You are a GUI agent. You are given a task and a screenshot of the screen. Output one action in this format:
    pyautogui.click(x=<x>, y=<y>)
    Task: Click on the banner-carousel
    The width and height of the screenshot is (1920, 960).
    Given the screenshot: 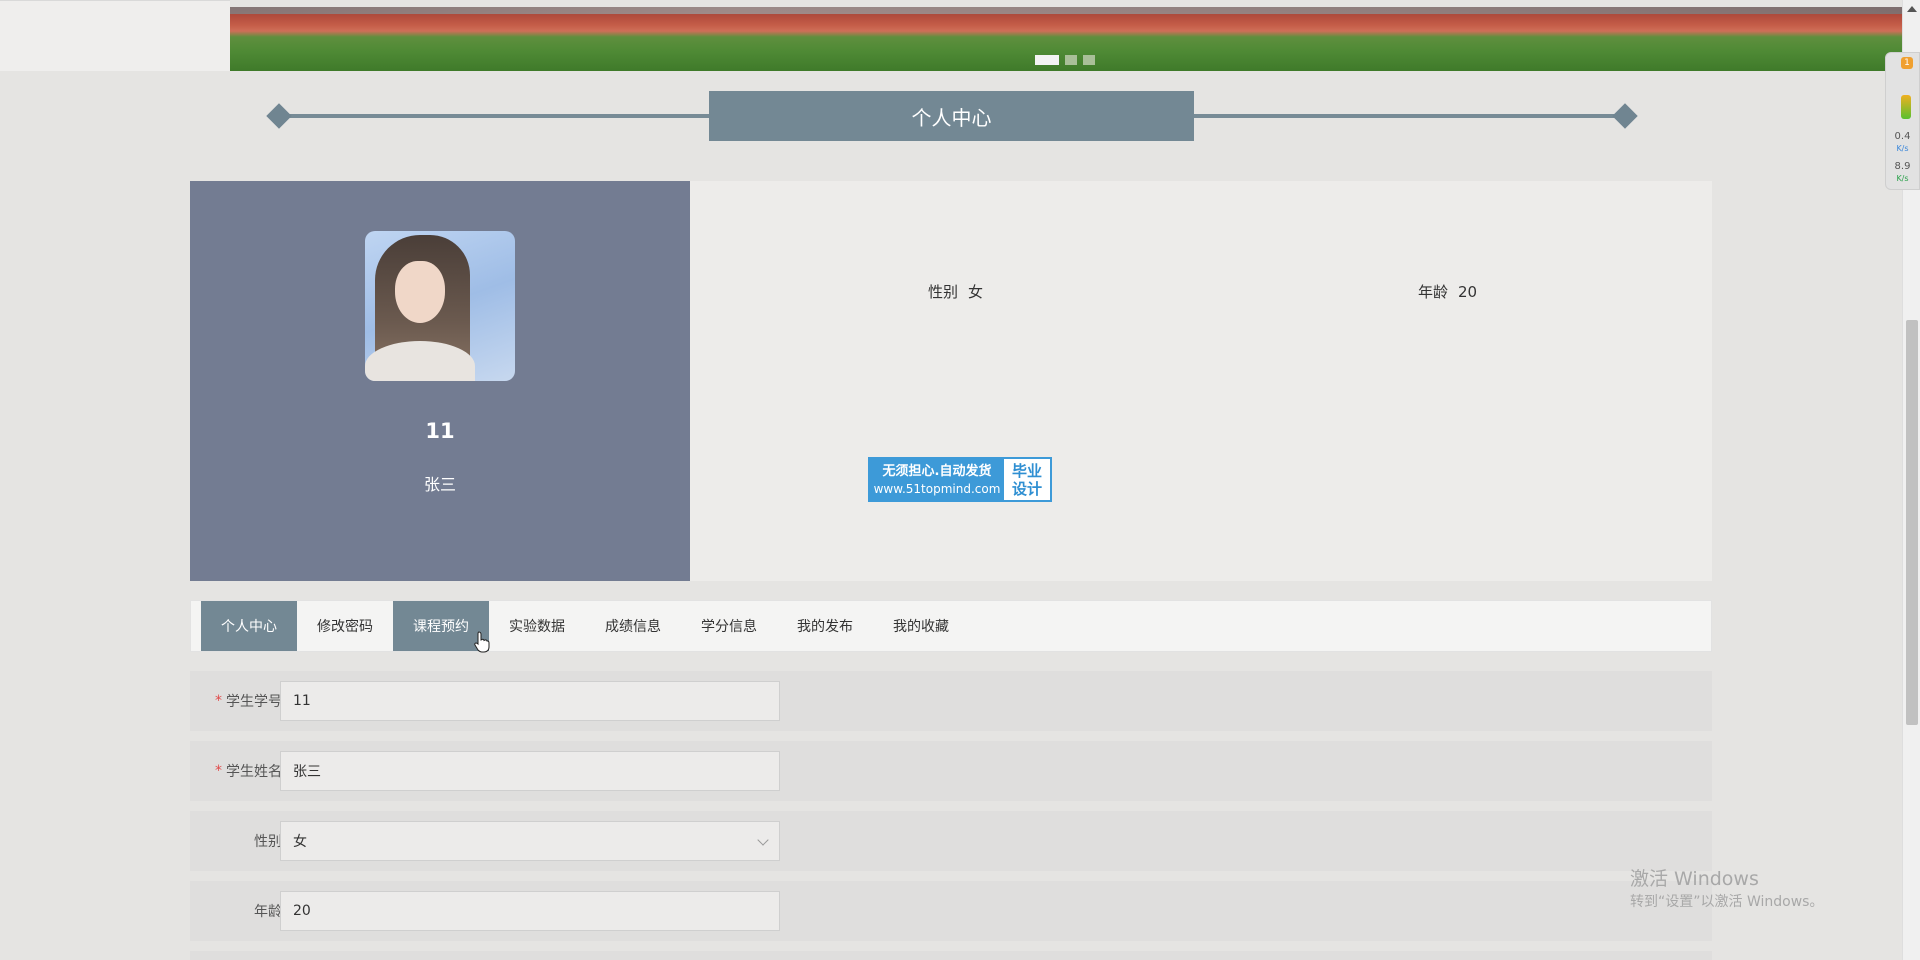 What is the action you would take?
    pyautogui.click(x=1066, y=39)
    